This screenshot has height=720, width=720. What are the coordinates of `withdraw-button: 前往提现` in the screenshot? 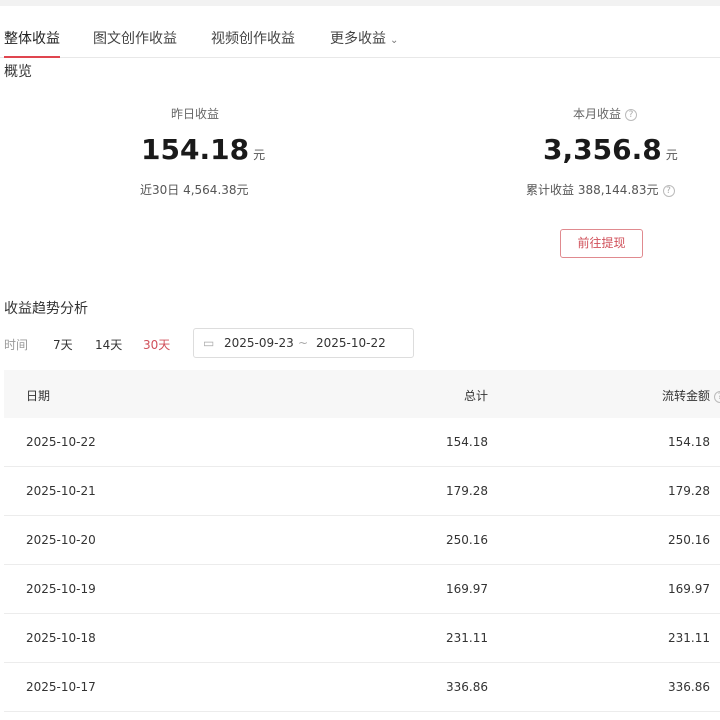 It's located at (601, 243).